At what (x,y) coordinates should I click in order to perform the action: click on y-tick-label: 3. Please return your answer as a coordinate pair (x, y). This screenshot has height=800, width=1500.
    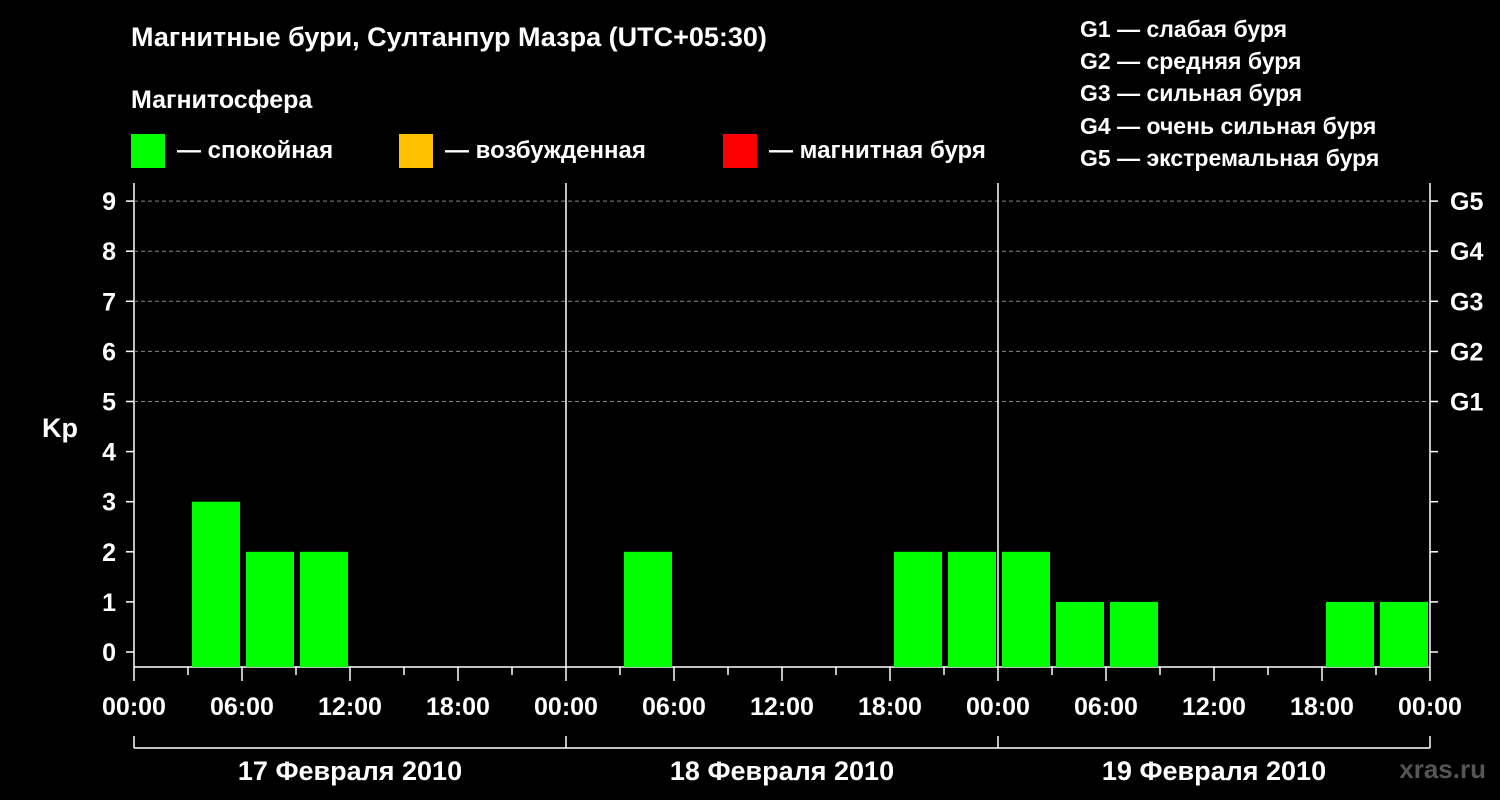
    Looking at the image, I should click on (109, 503).